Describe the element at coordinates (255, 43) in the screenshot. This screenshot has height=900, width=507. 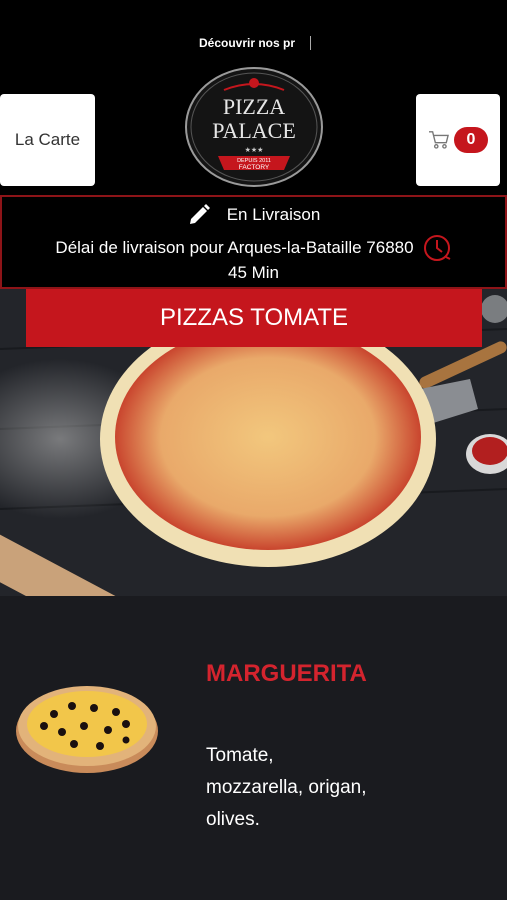
I see `ticker-text: Découvrir nos pr` at that location.